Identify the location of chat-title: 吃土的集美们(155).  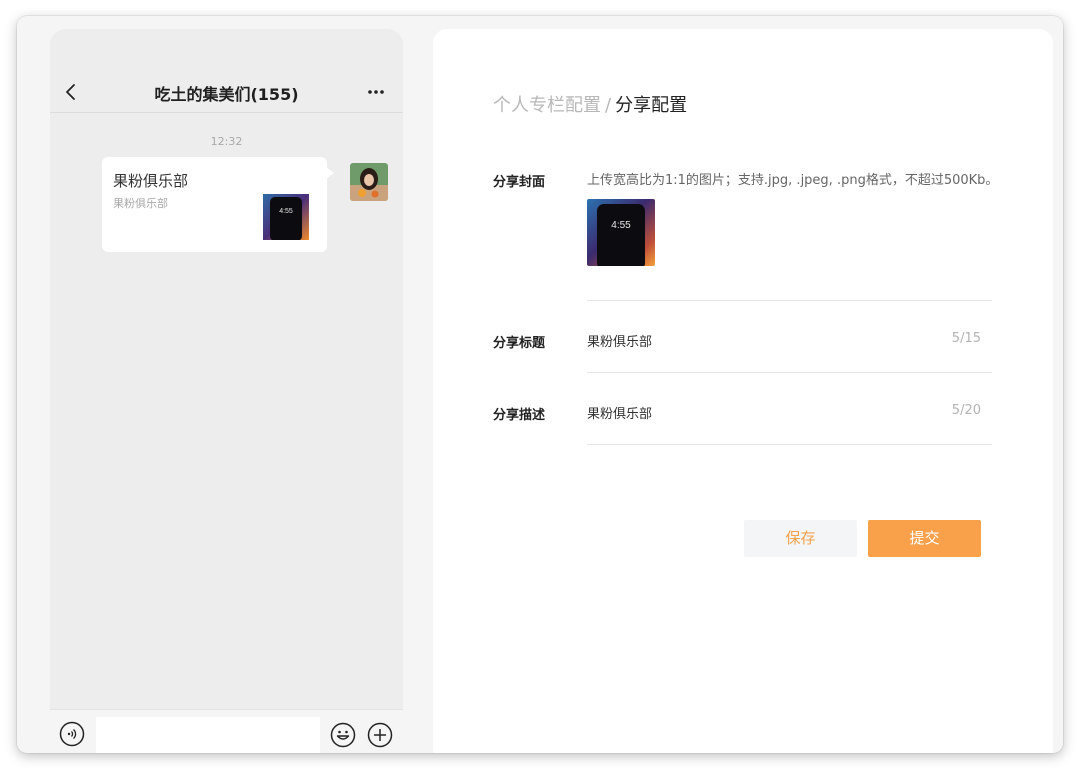
(226, 94).